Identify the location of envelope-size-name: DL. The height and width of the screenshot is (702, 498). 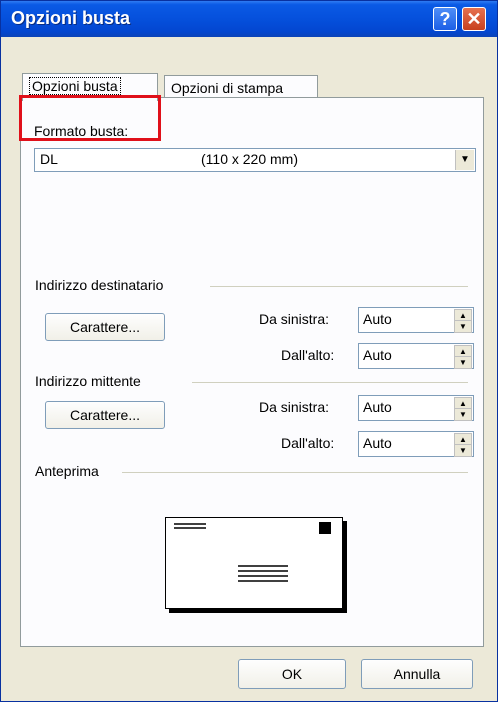
(49, 159).